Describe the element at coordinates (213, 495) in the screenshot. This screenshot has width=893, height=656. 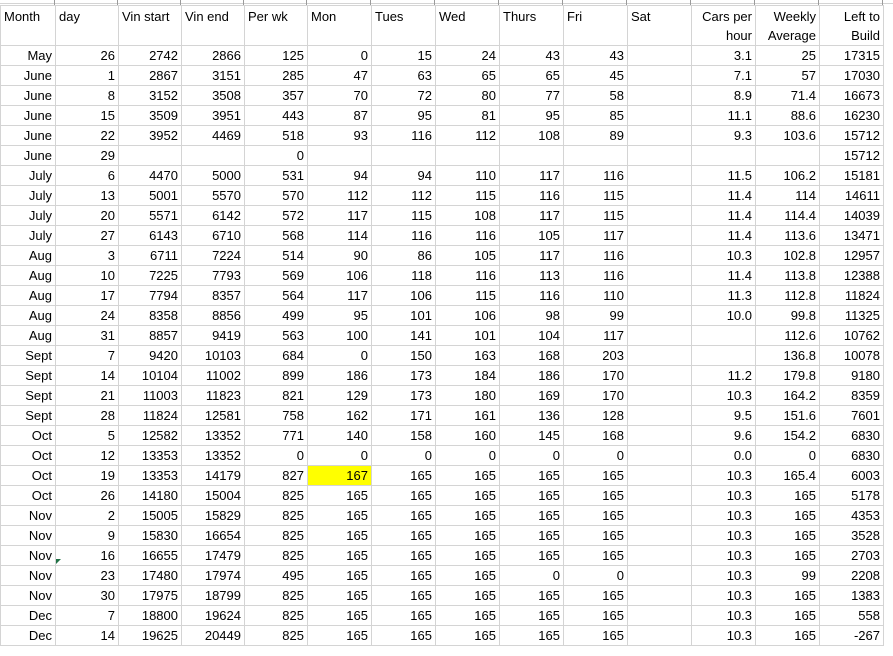
I see `cell-vin-end: 15004` at that location.